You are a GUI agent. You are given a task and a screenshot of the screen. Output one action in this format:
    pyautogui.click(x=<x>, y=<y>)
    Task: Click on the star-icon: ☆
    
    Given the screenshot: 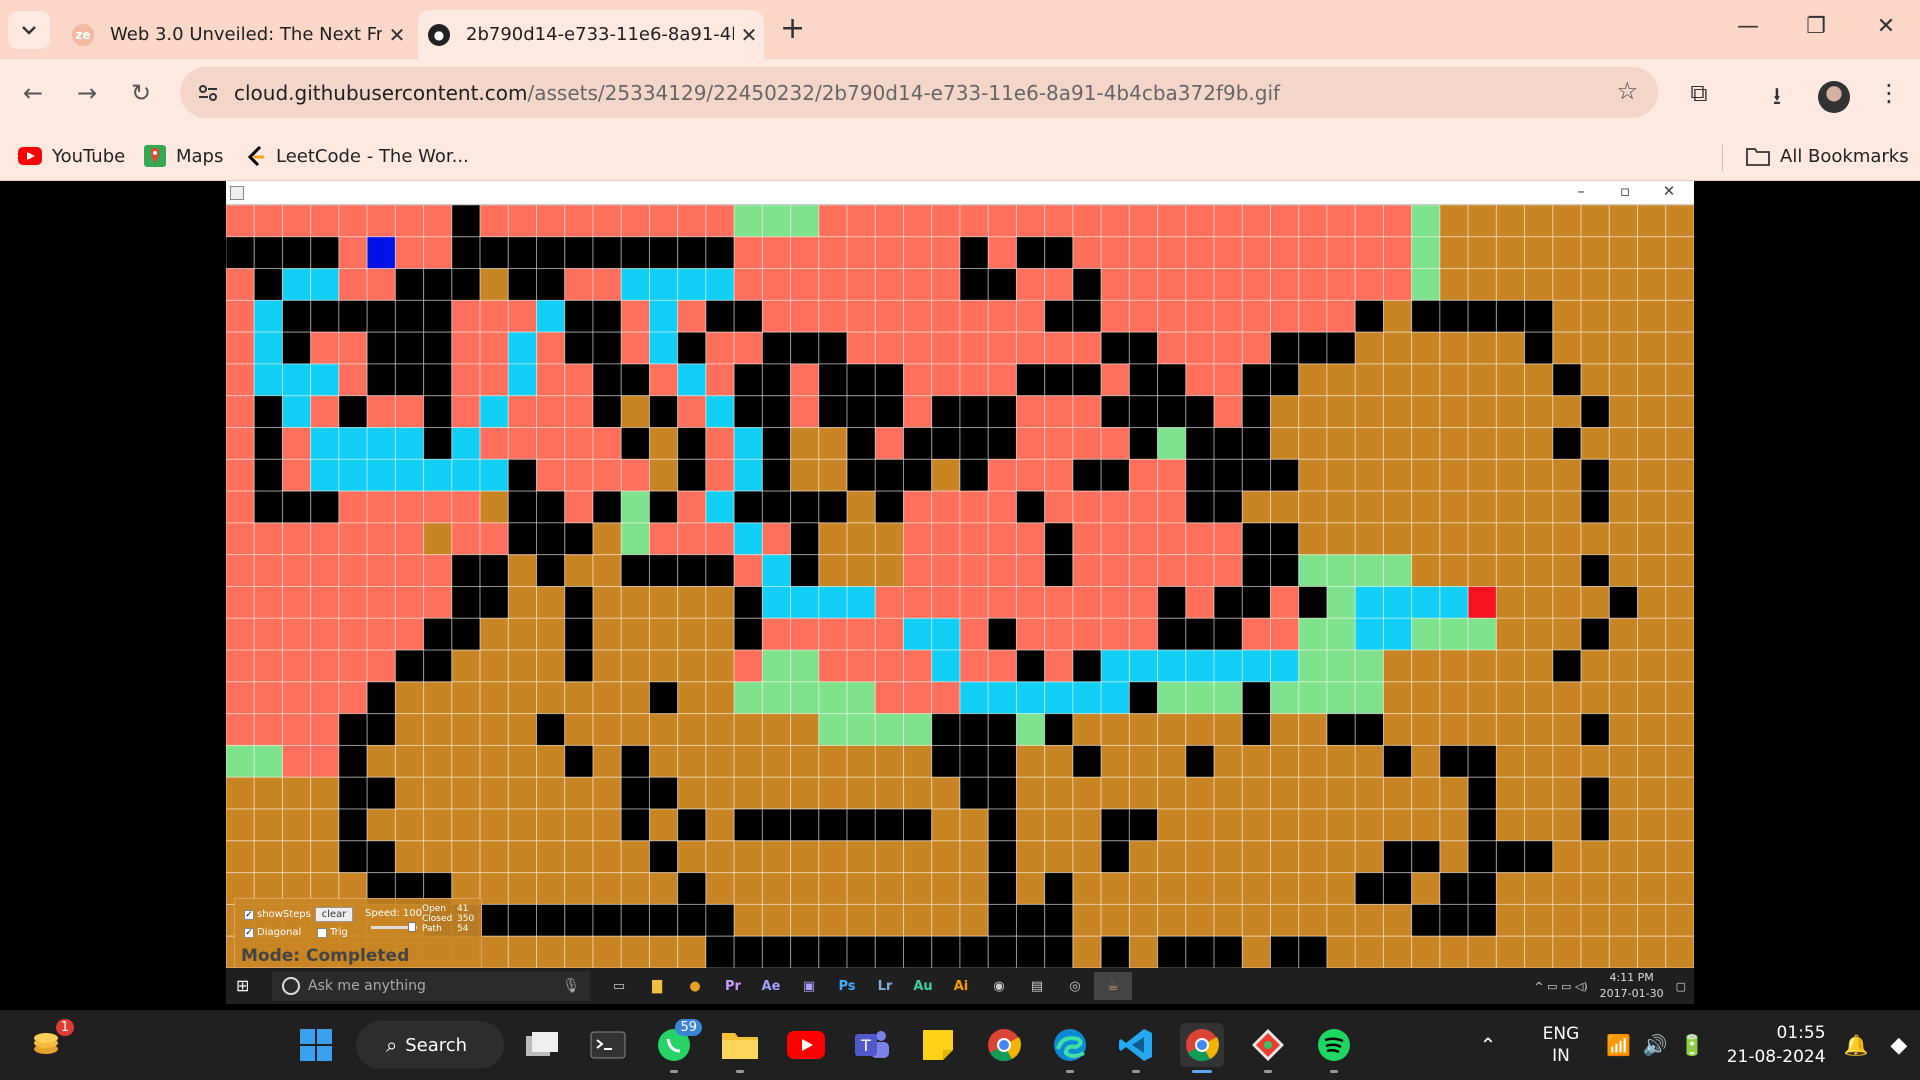 What is the action you would take?
    pyautogui.click(x=1627, y=91)
    